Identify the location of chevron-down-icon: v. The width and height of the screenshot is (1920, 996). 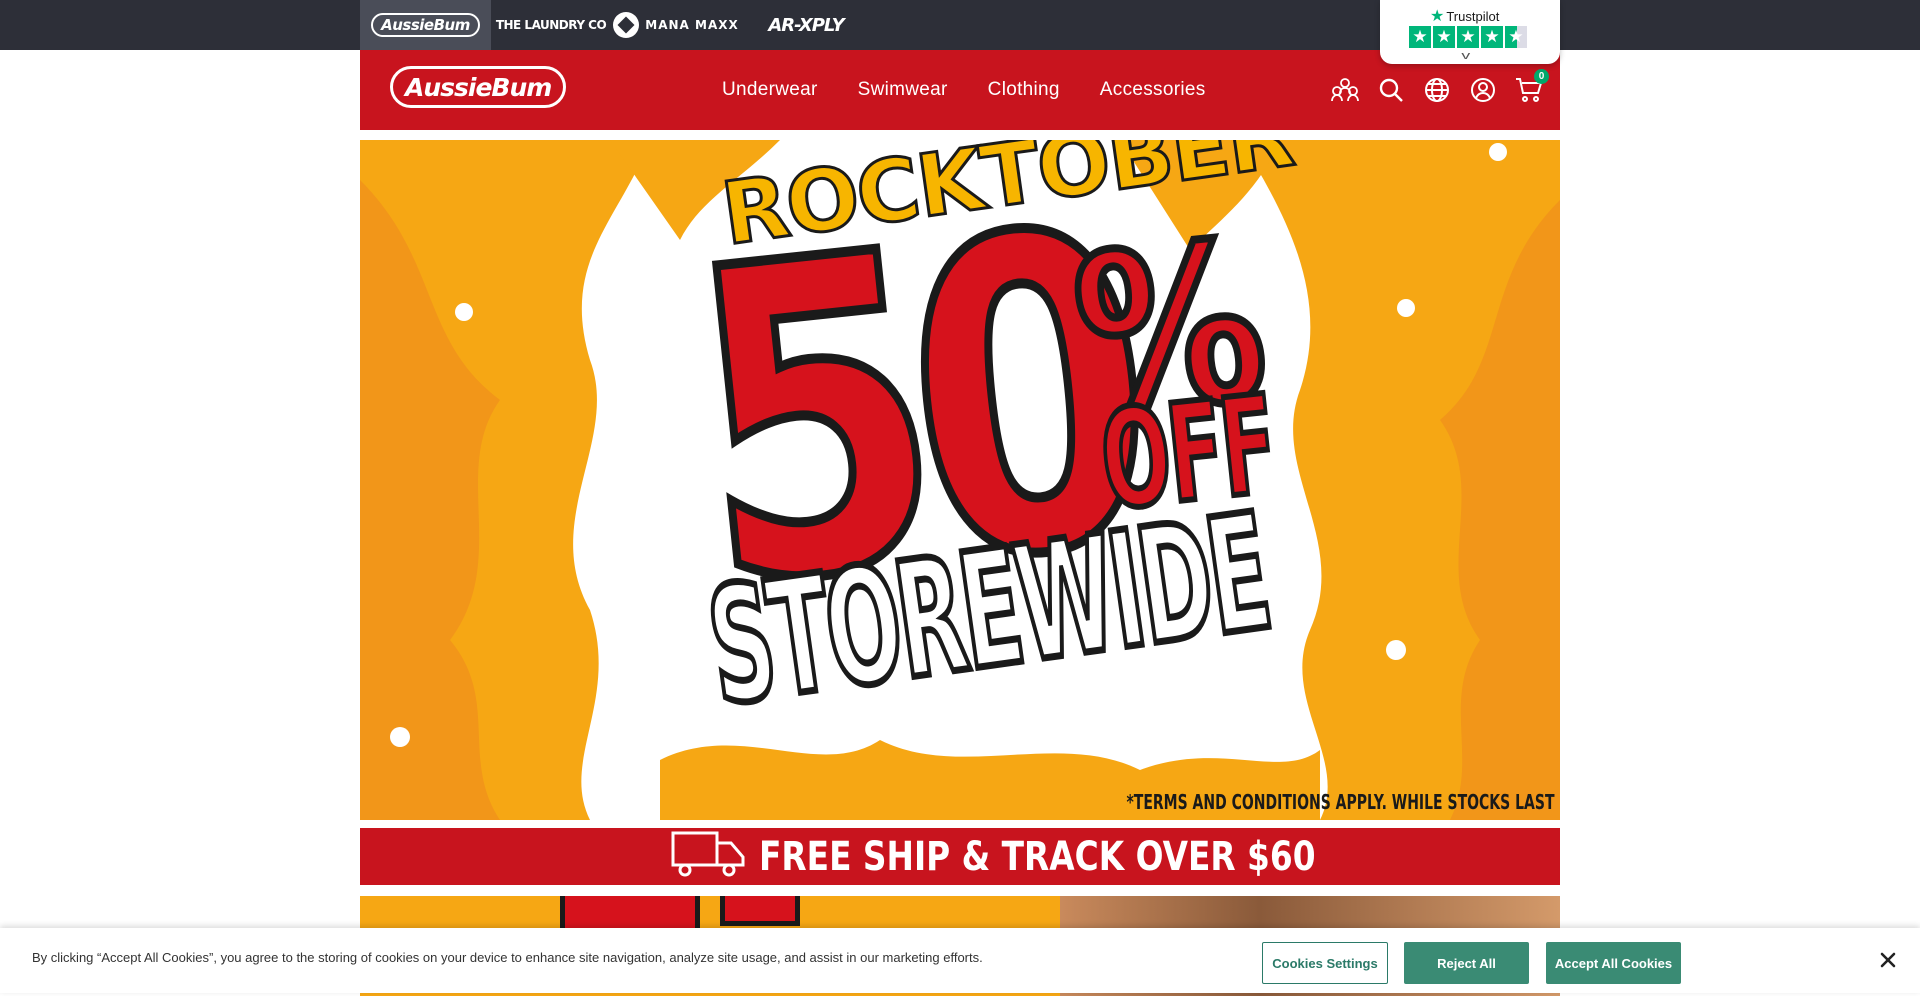
(1465, 56).